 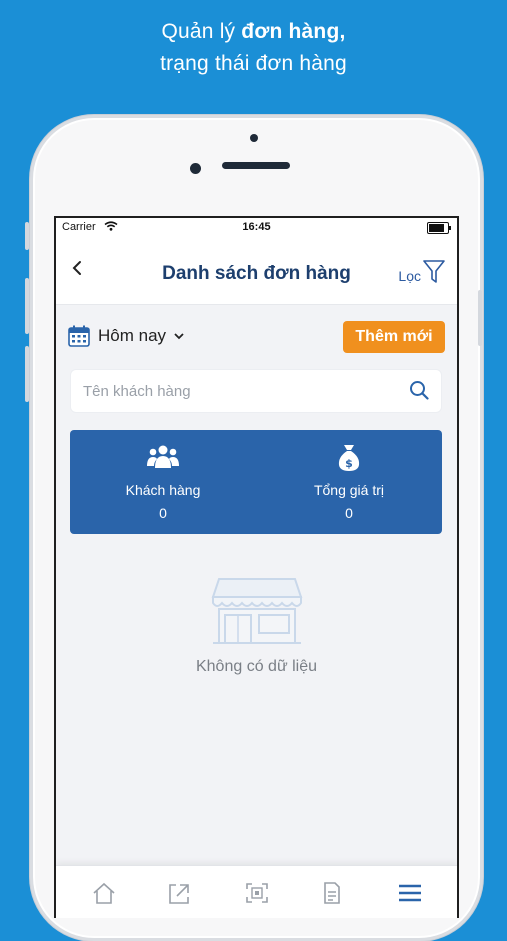 I want to click on phone-sensor, so click(x=254, y=138).